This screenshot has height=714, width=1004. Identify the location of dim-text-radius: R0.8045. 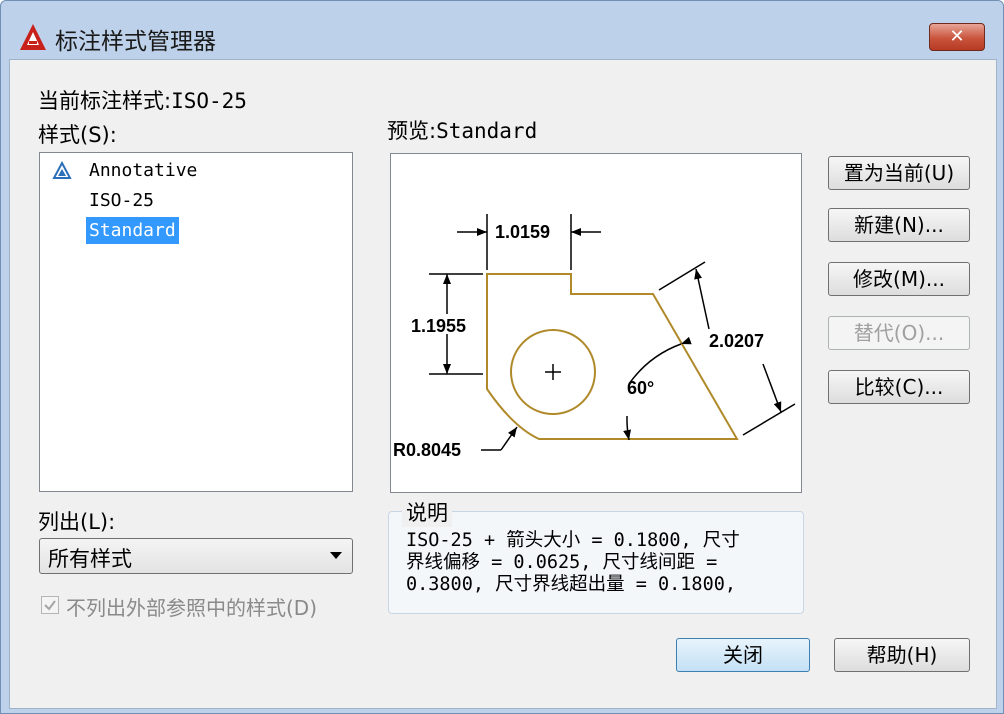
(427, 450).